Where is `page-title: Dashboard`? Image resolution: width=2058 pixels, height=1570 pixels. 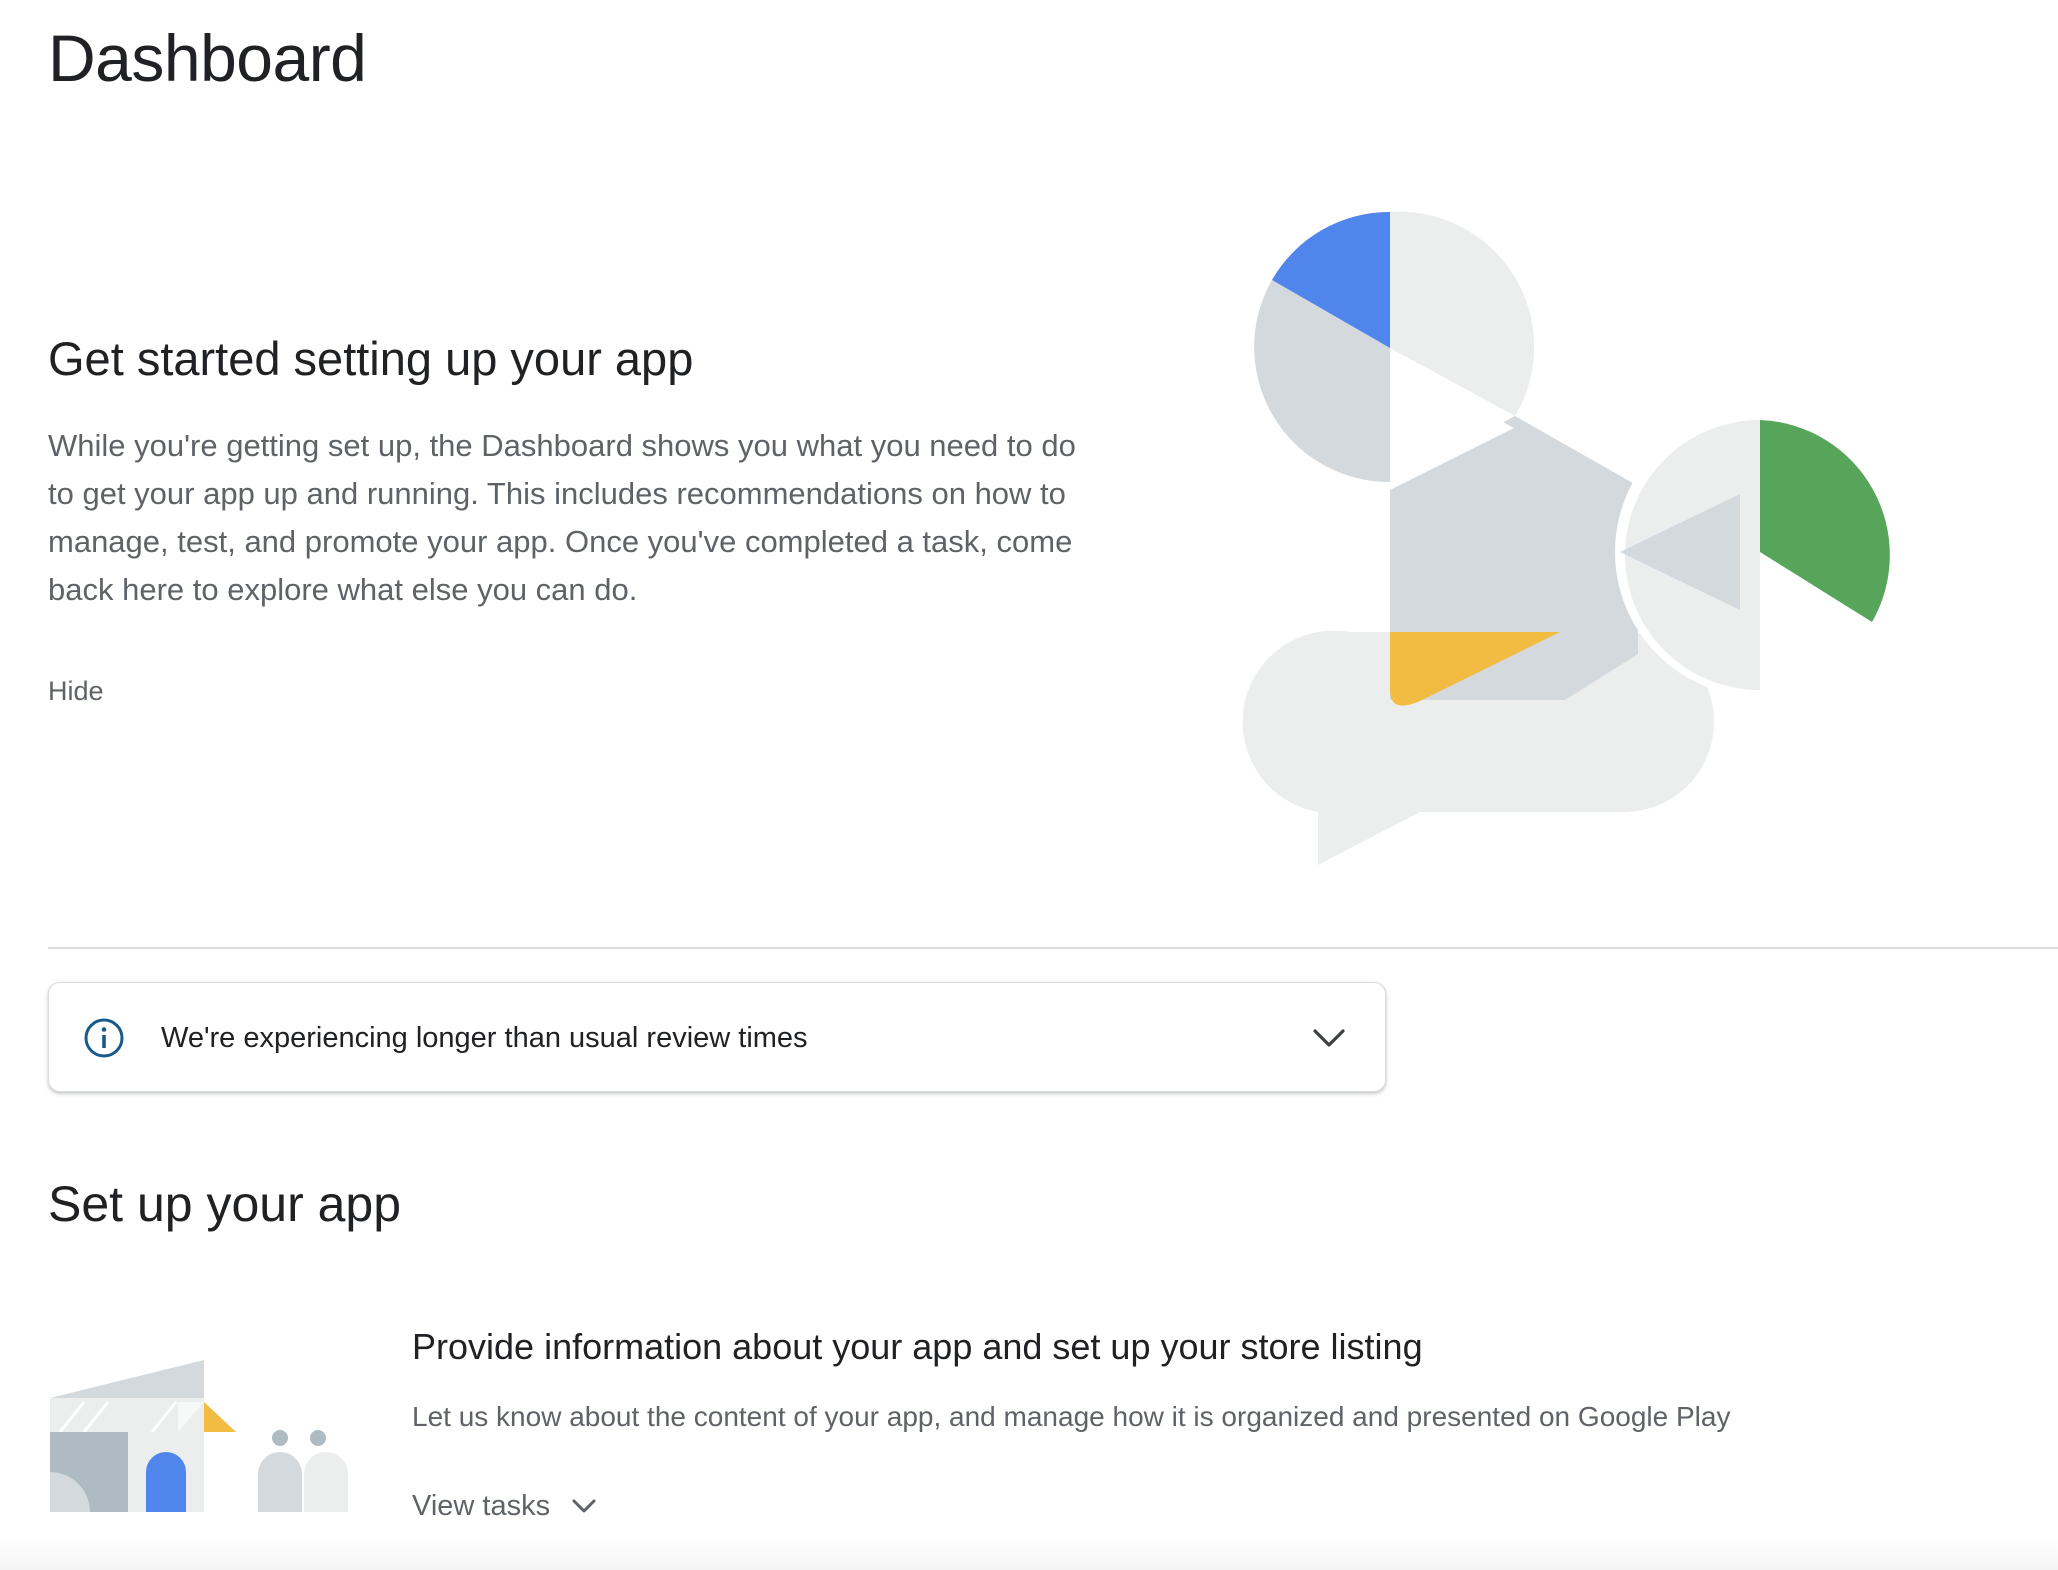 page-title: Dashboard is located at coordinates (207, 58).